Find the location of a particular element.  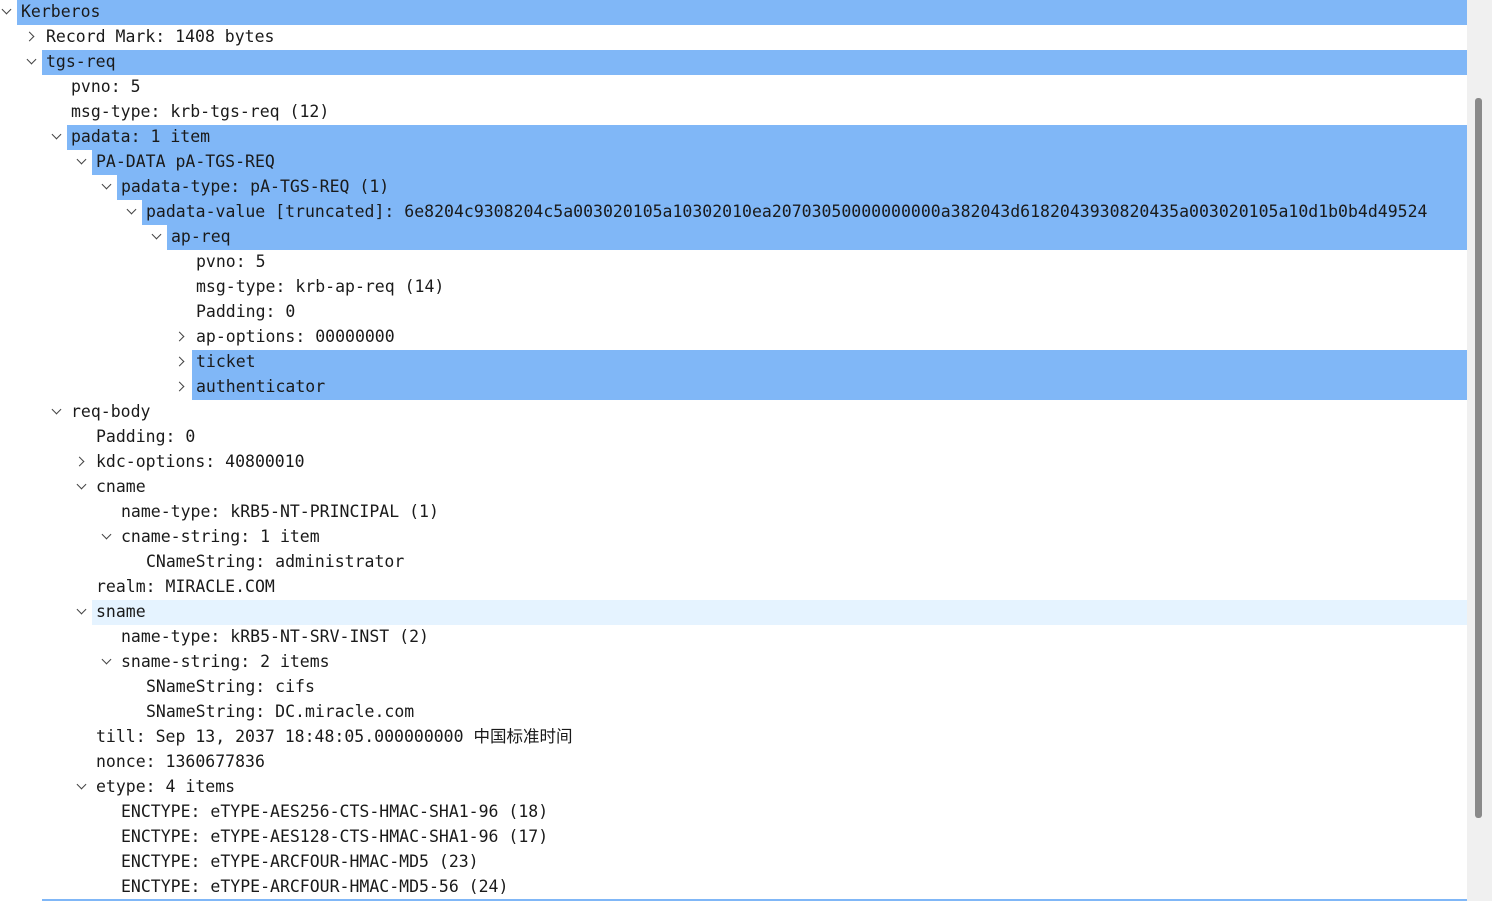

tree-row: authenticator is located at coordinates (733, 387).